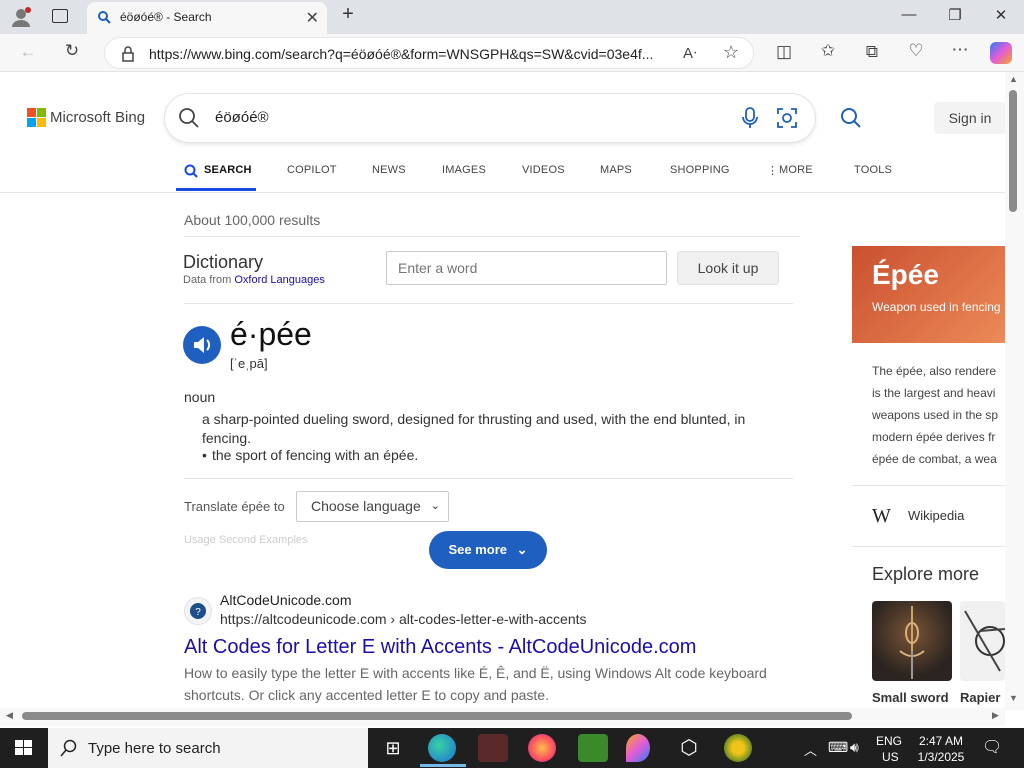  I want to click on part-of-speech: noun, so click(200, 397).